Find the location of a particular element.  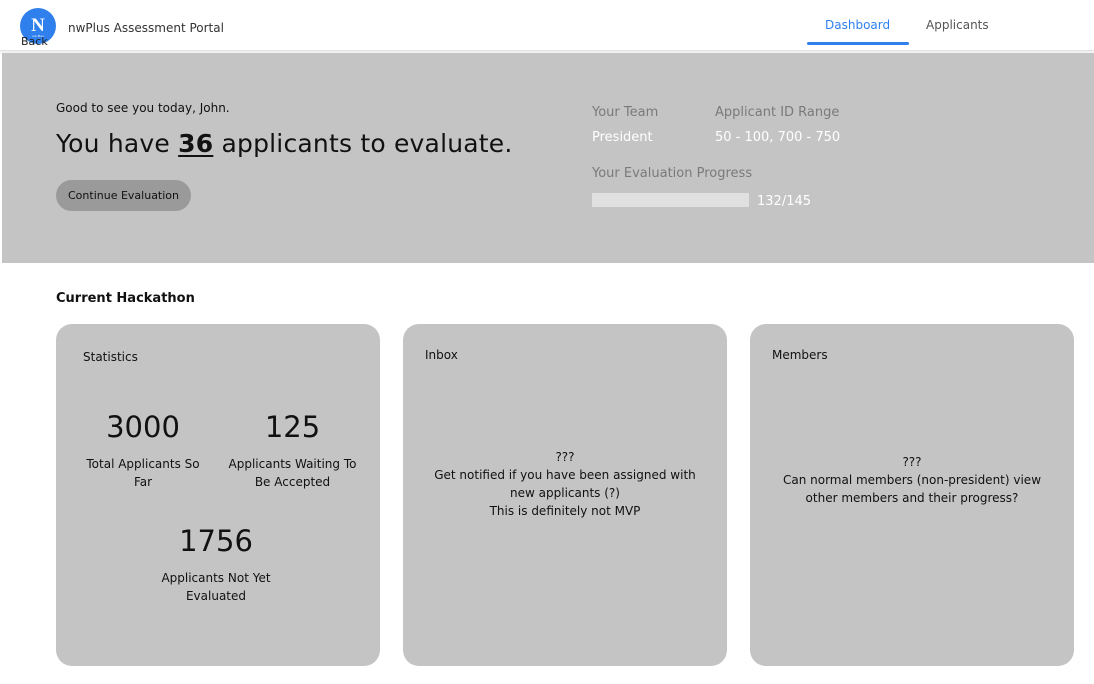

id-range-value: 50 - 100, 700 - 750 is located at coordinates (778, 137).